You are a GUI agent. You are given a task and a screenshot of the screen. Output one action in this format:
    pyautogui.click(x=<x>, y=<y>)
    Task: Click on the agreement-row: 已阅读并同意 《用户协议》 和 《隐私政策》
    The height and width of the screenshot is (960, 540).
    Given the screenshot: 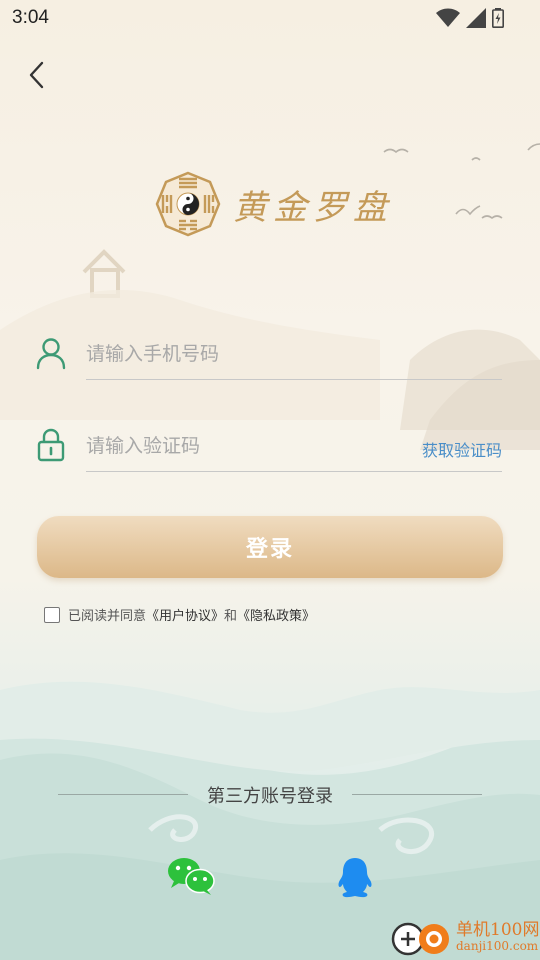 What is the action you would take?
    pyautogui.click(x=179, y=614)
    